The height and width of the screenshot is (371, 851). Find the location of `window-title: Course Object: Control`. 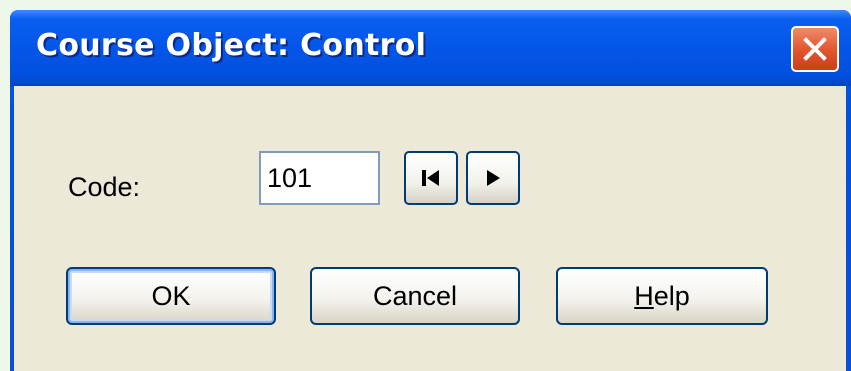

window-title: Course Object: Control is located at coordinates (231, 45).